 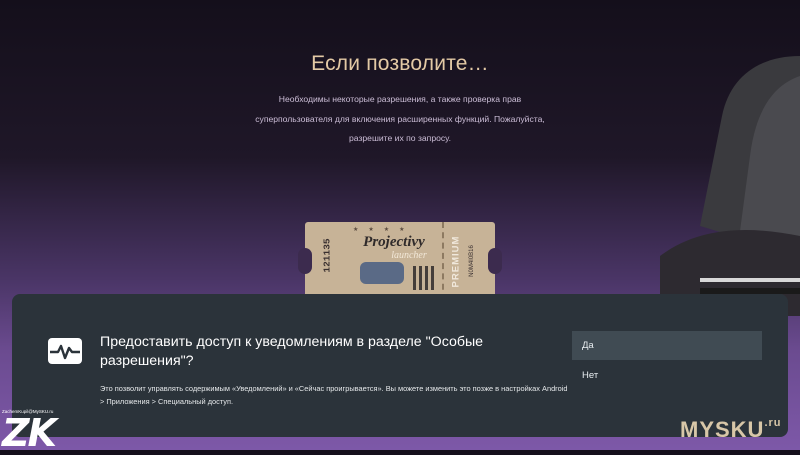 I want to click on qr-code-icon, so click(x=425, y=278).